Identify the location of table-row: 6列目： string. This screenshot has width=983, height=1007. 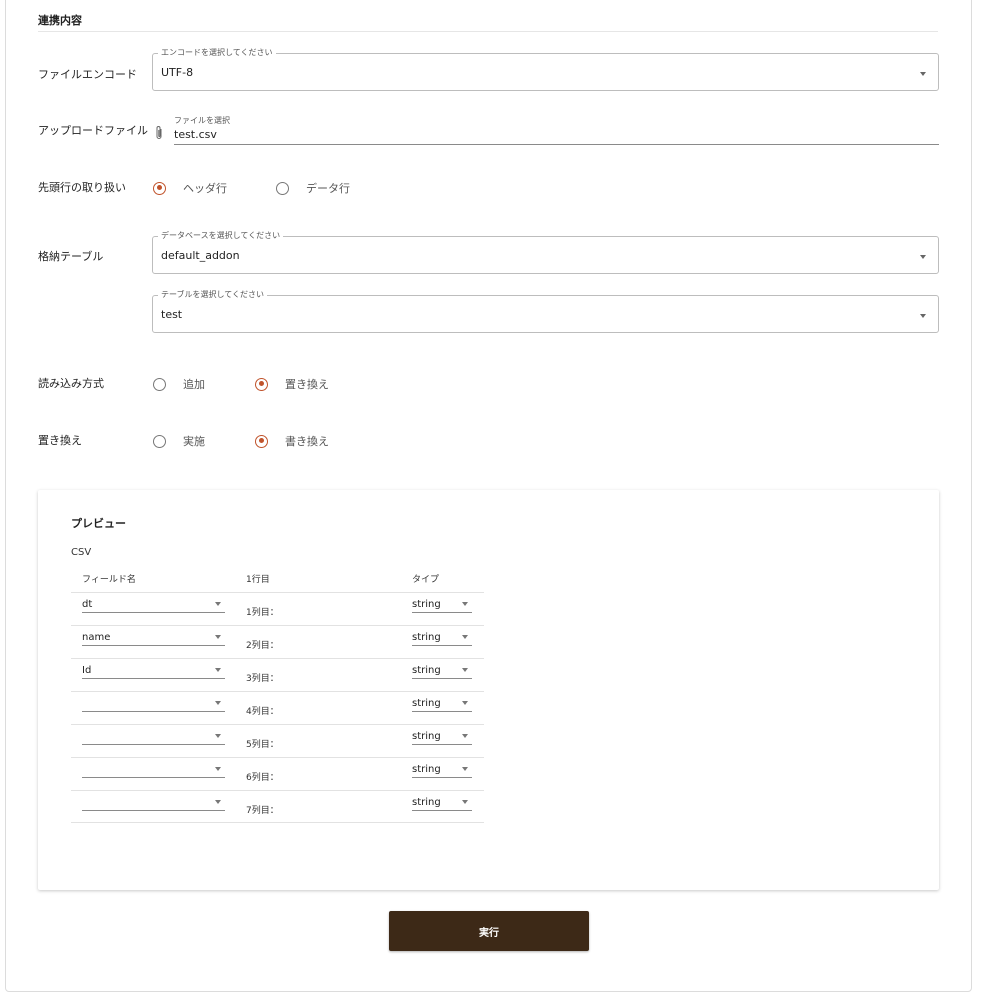
(277, 773).